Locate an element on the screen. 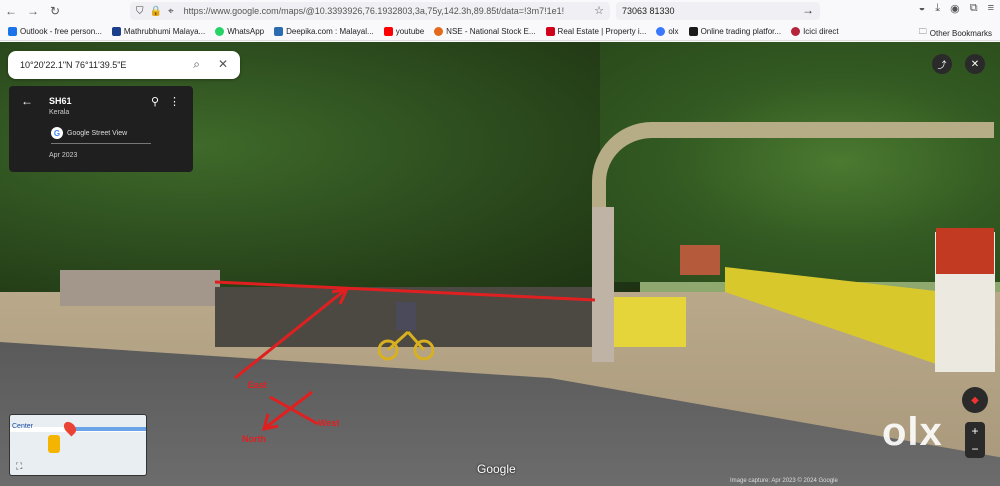  annotation-north: North is located at coordinates (254, 439).